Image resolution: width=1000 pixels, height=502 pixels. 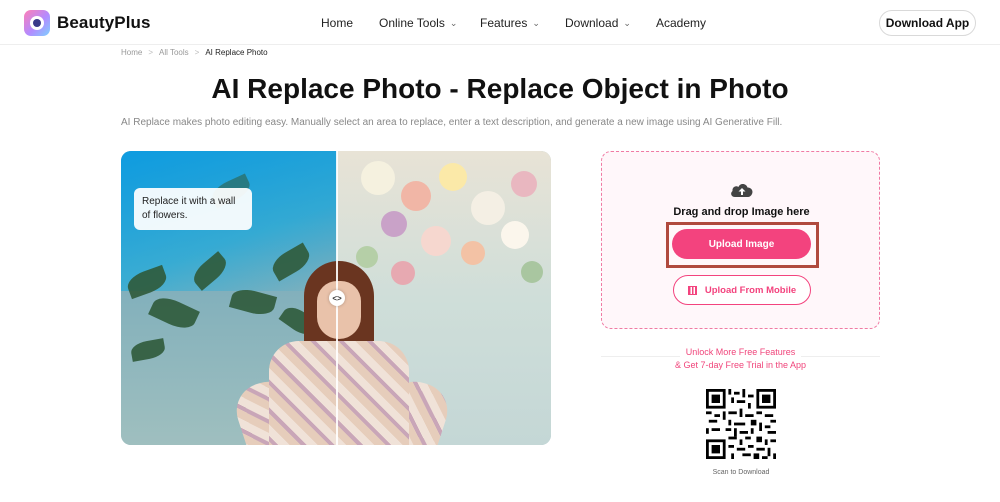 I want to click on qr-code-icon, so click(x=692, y=290).